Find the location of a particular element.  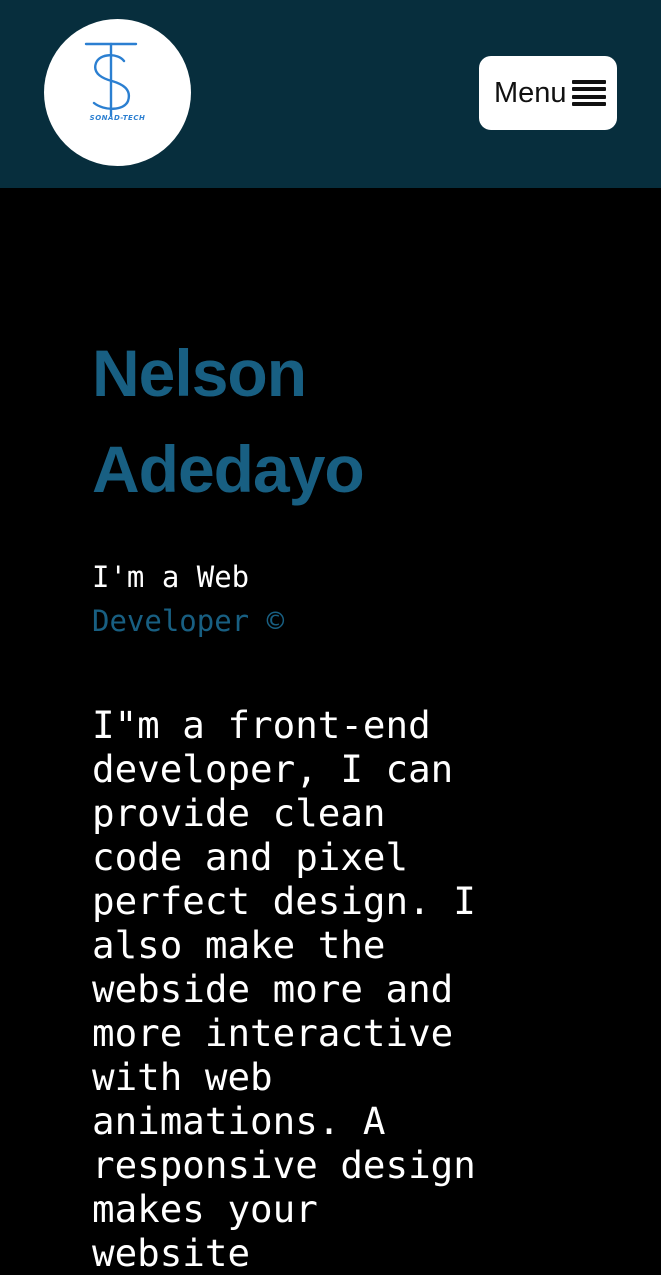

ts-monogram-icon is located at coordinates (111, 79).